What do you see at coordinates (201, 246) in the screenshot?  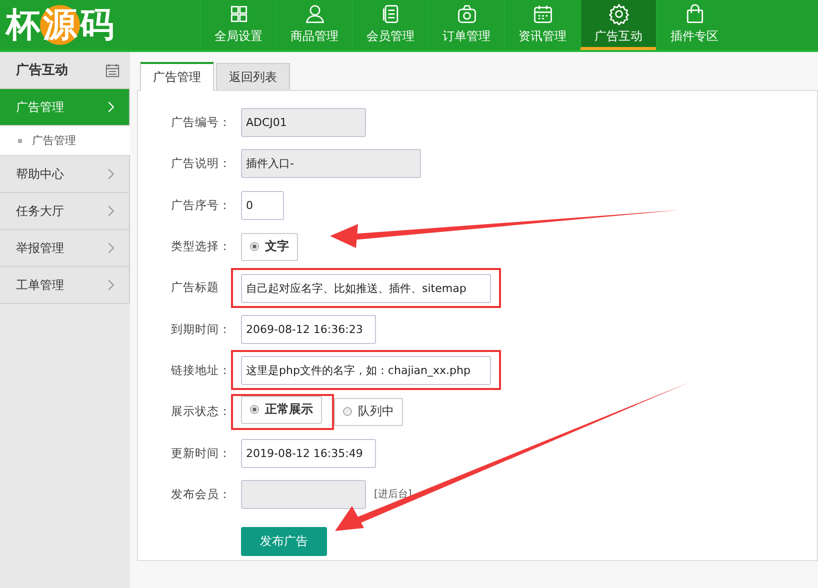 I see `field-label: 类型选择：` at bounding box center [201, 246].